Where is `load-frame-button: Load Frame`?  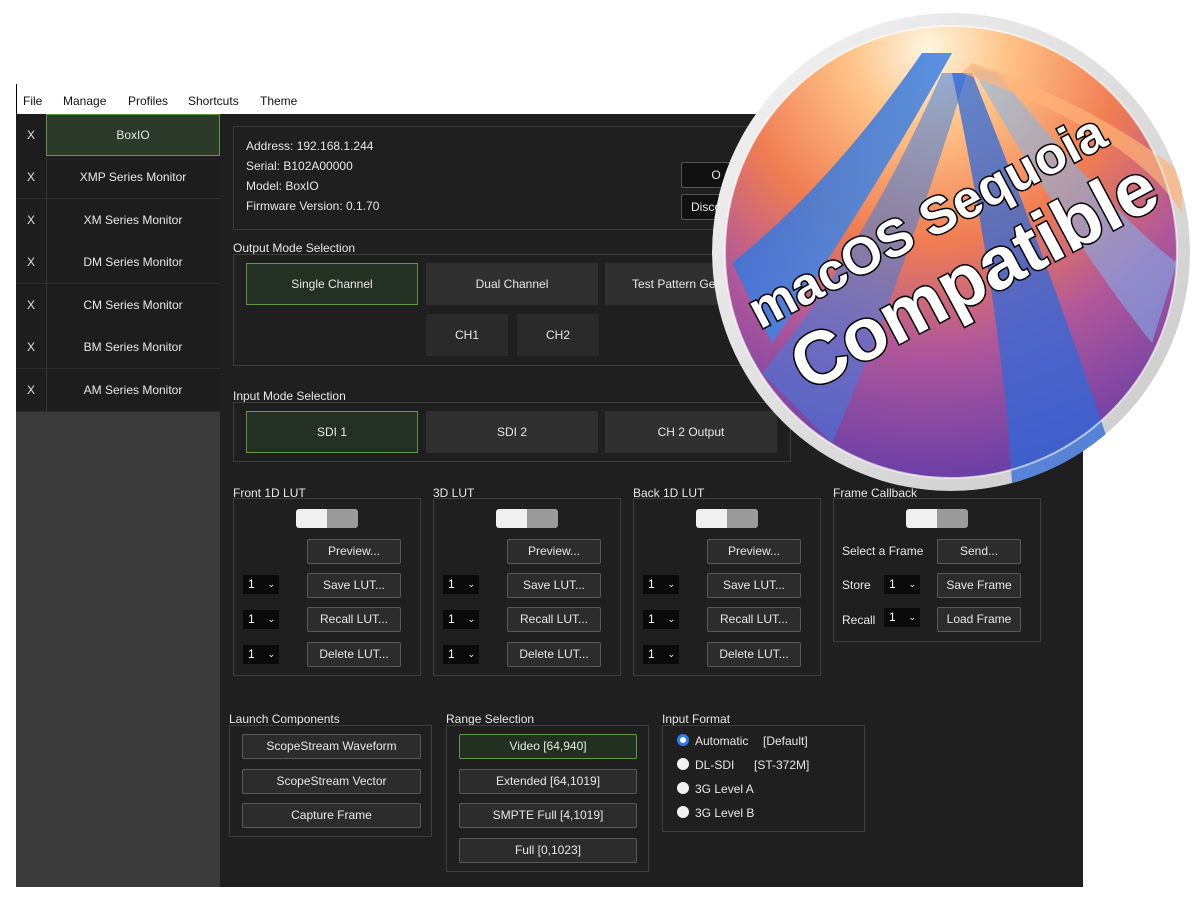 load-frame-button: Load Frame is located at coordinates (979, 619).